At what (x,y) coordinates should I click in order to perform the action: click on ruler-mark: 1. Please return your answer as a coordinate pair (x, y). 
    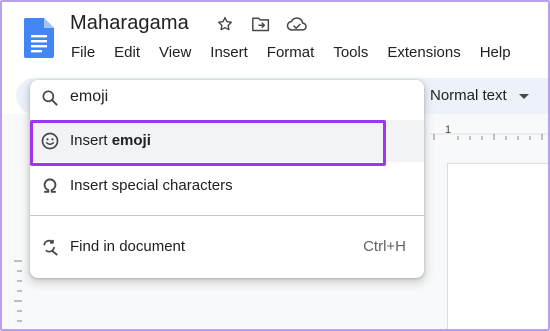
    Looking at the image, I should click on (448, 130).